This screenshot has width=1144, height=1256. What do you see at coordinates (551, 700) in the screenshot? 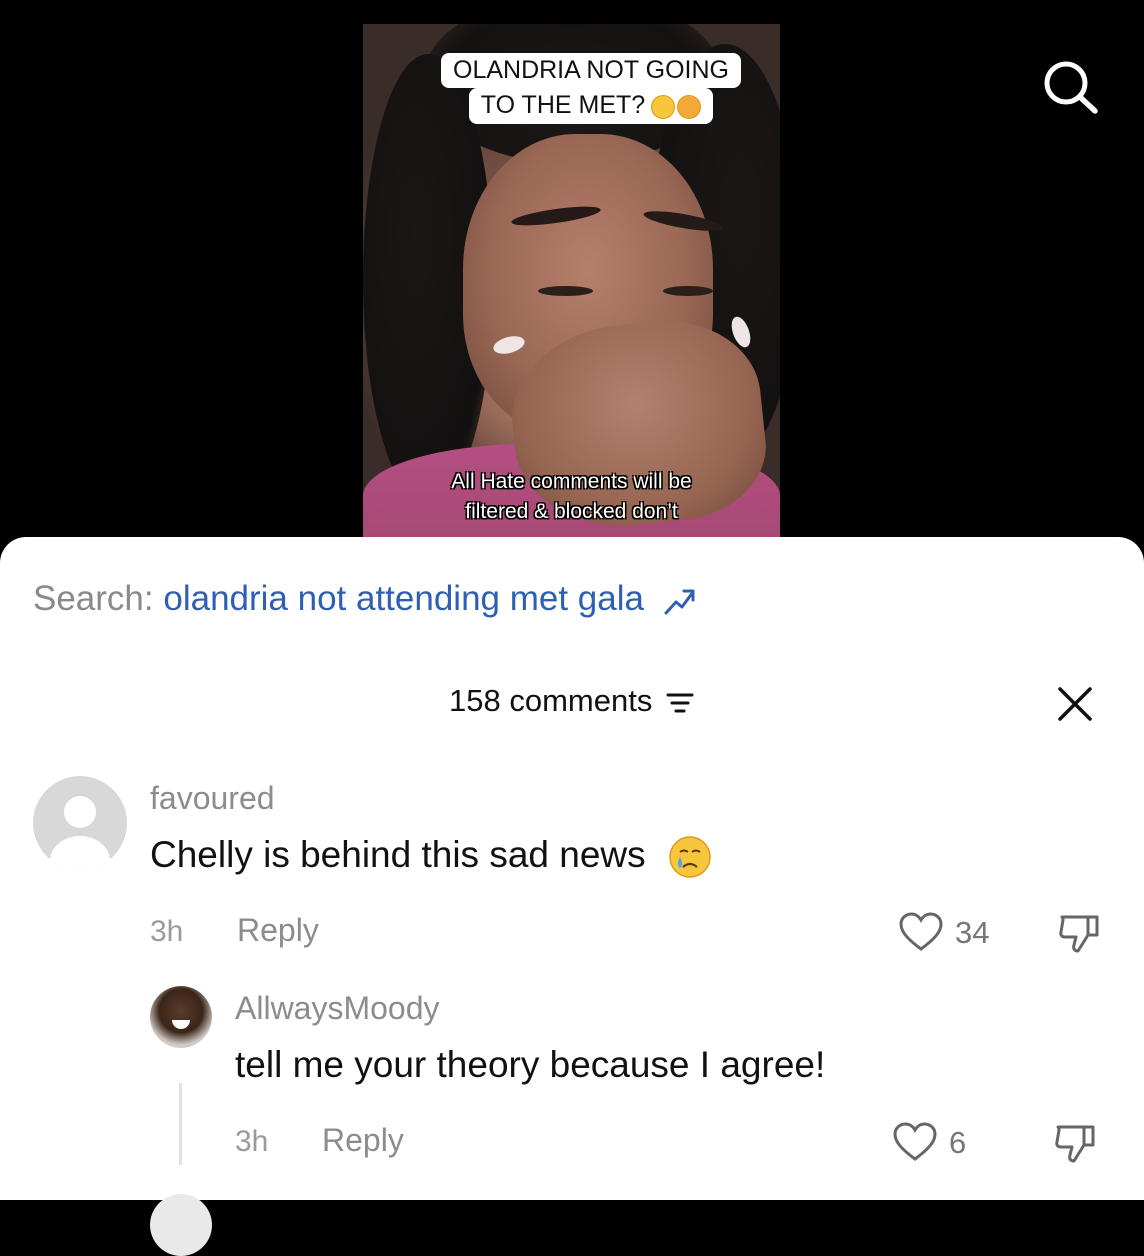
I see `comments-count: 158 comments` at bounding box center [551, 700].